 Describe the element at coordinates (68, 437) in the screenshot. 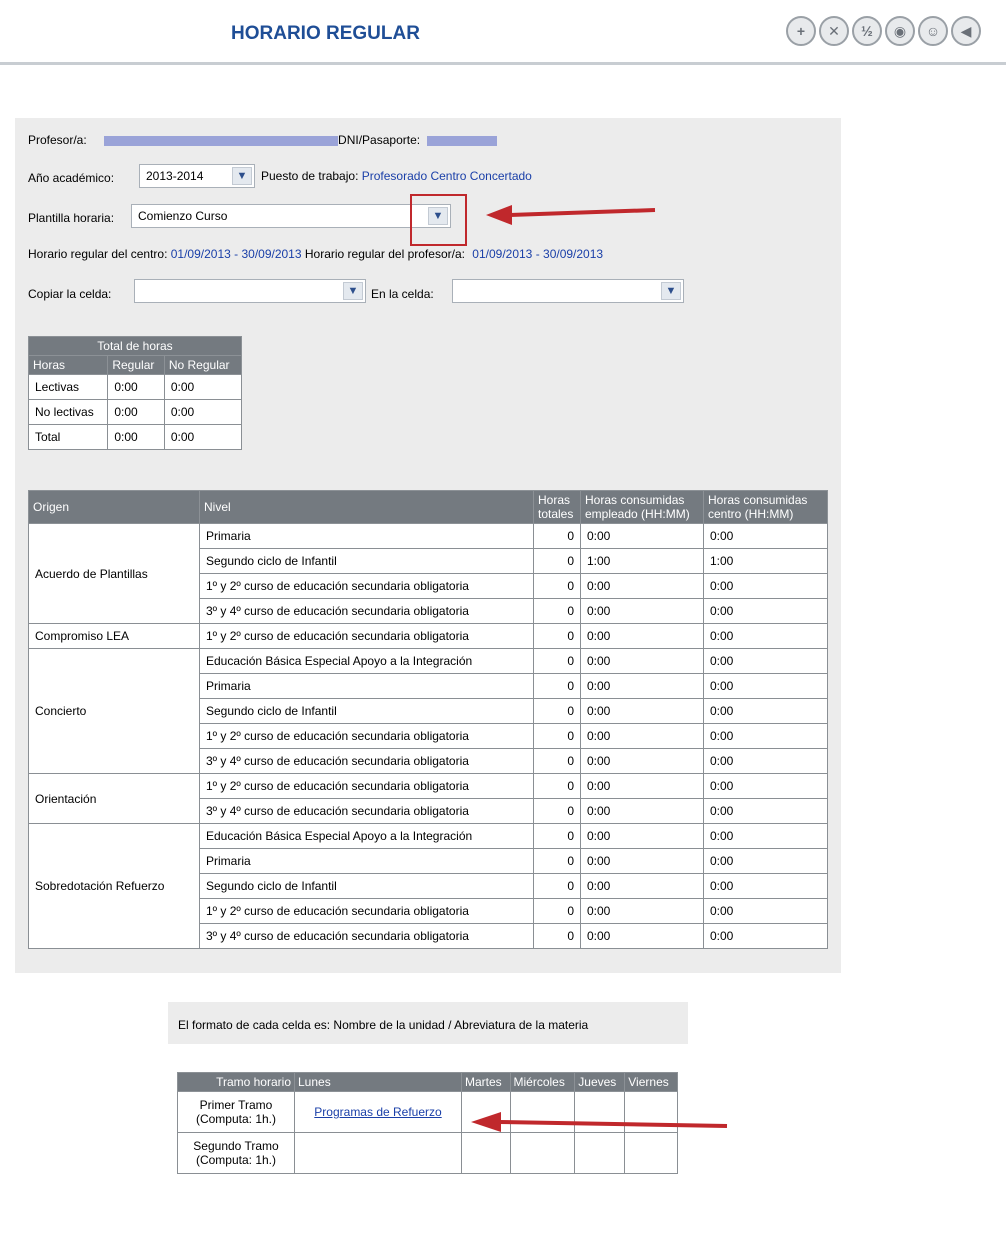

I see `table-cell: Total` at that location.